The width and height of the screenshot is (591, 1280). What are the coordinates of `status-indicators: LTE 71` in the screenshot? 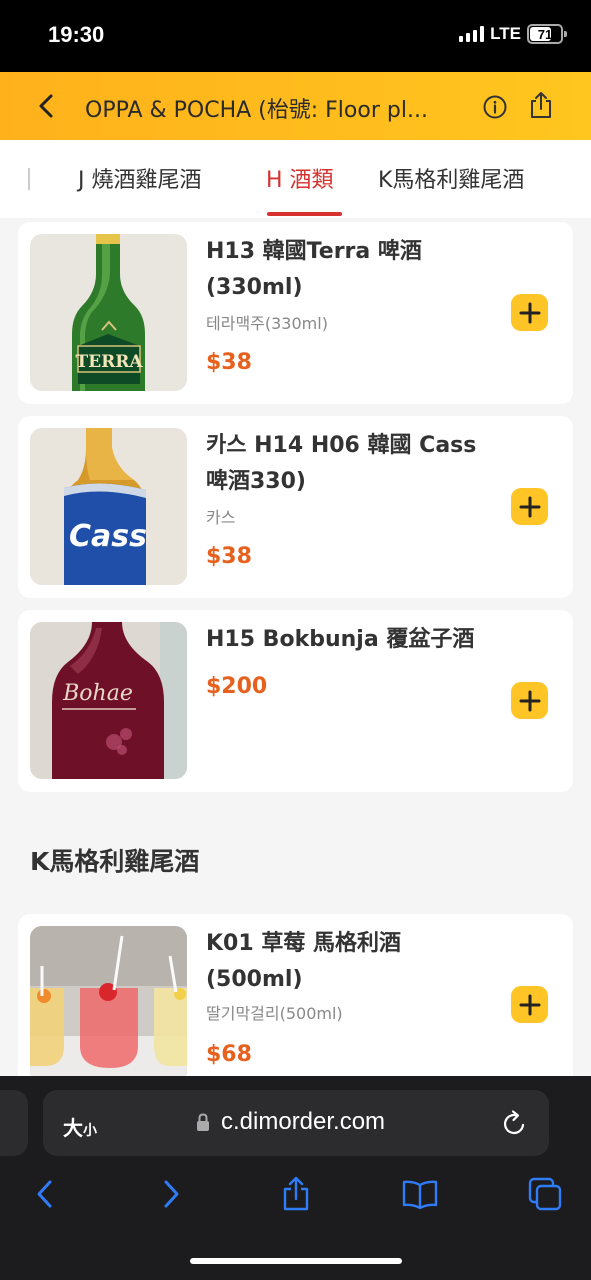 It's located at (513, 34).